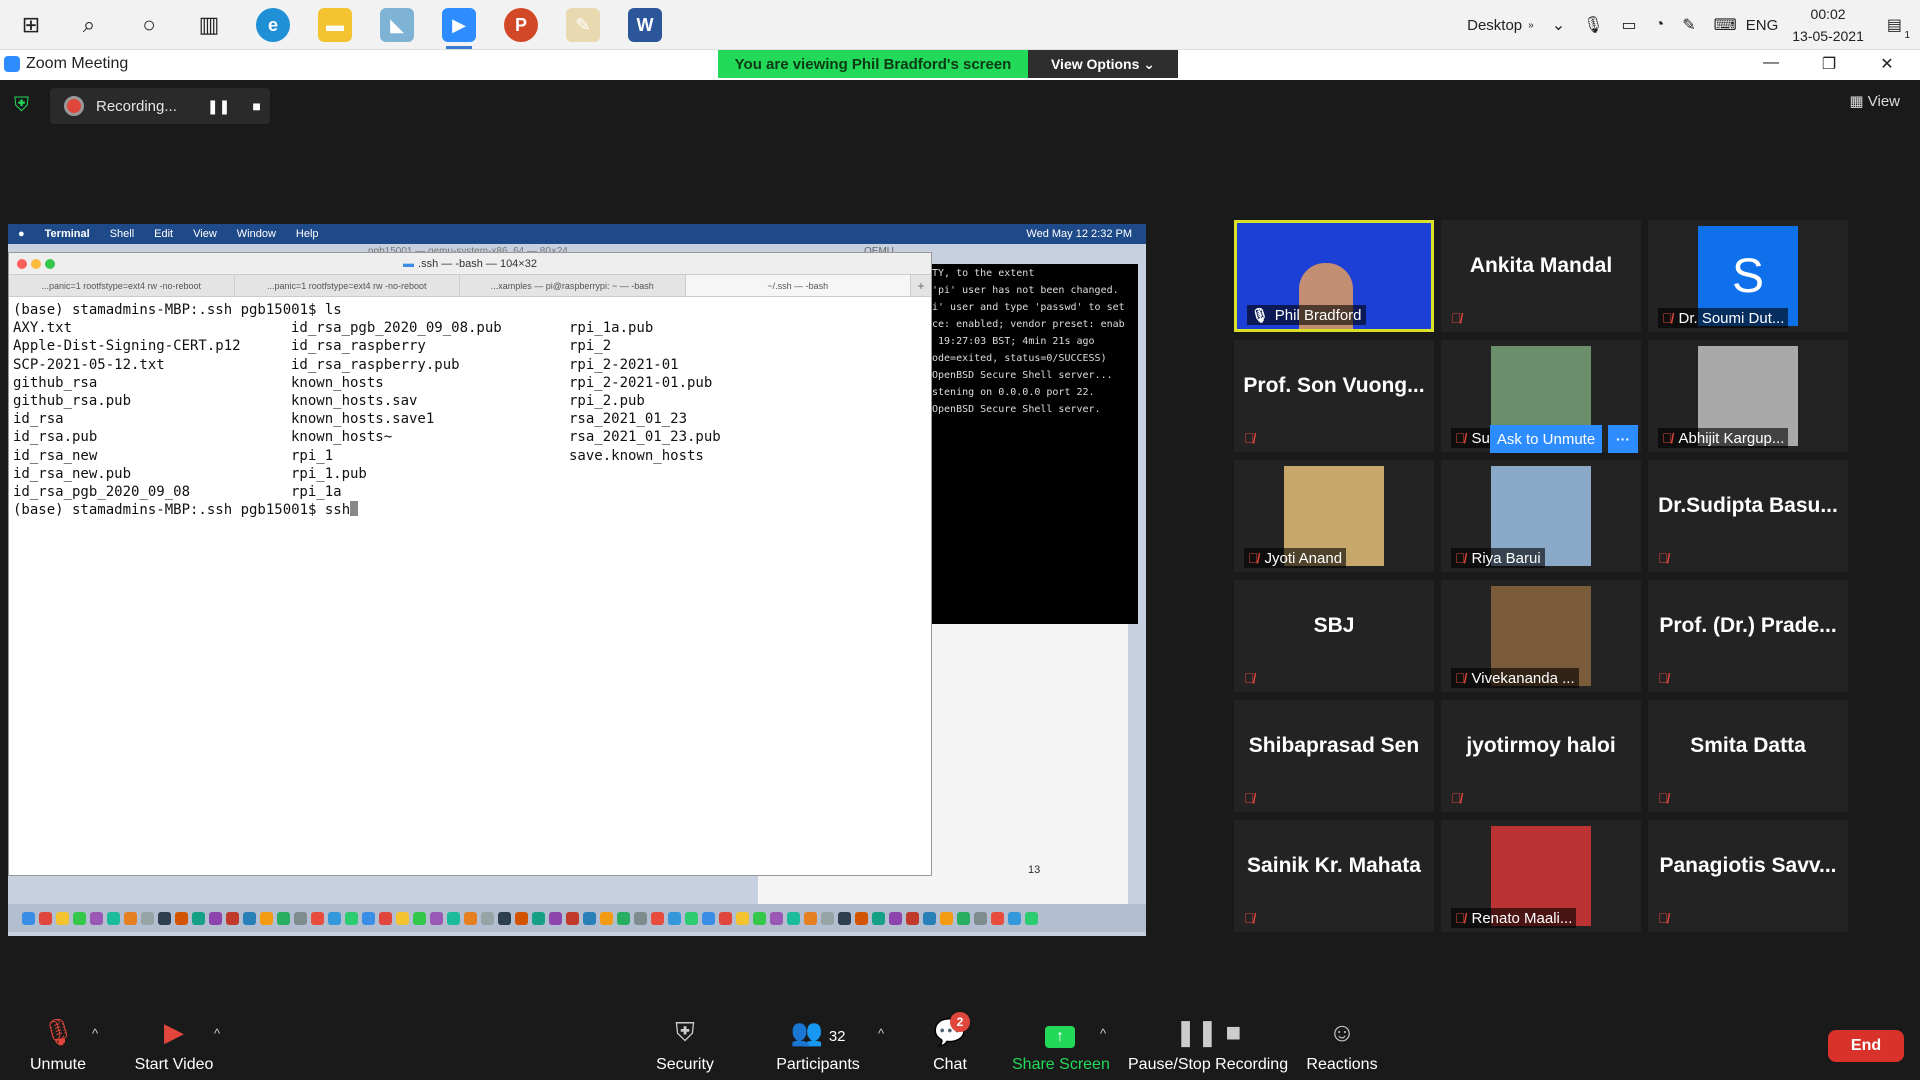 This screenshot has height=1080, width=1920. Describe the element at coordinates (459, 28) in the screenshot. I see `zoom-taskbar-icon: ▶` at that location.